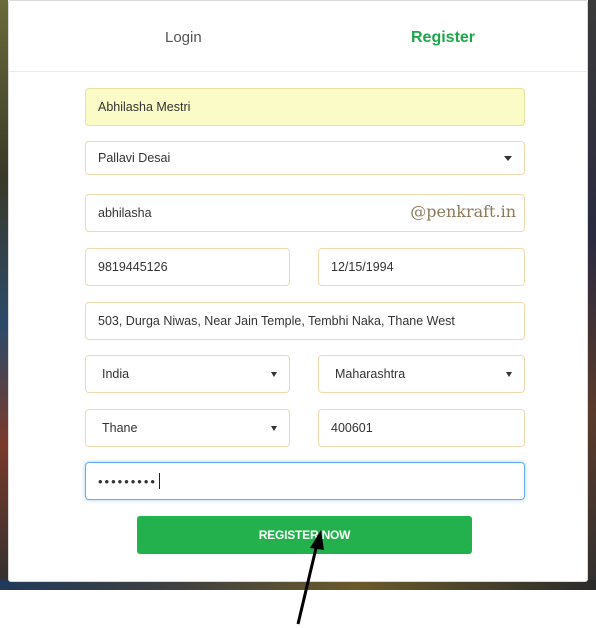 The image size is (596, 628). What do you see at coordinates (592, 295) in the screenshot?
I see `page-background-right` at bounding box center [592, 295].